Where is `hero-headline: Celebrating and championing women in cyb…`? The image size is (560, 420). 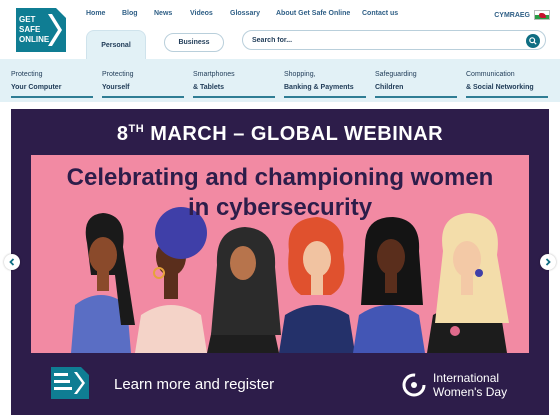
hero-headline: Celebrating and championing women in cyb… is located at coordinates (280, 193).